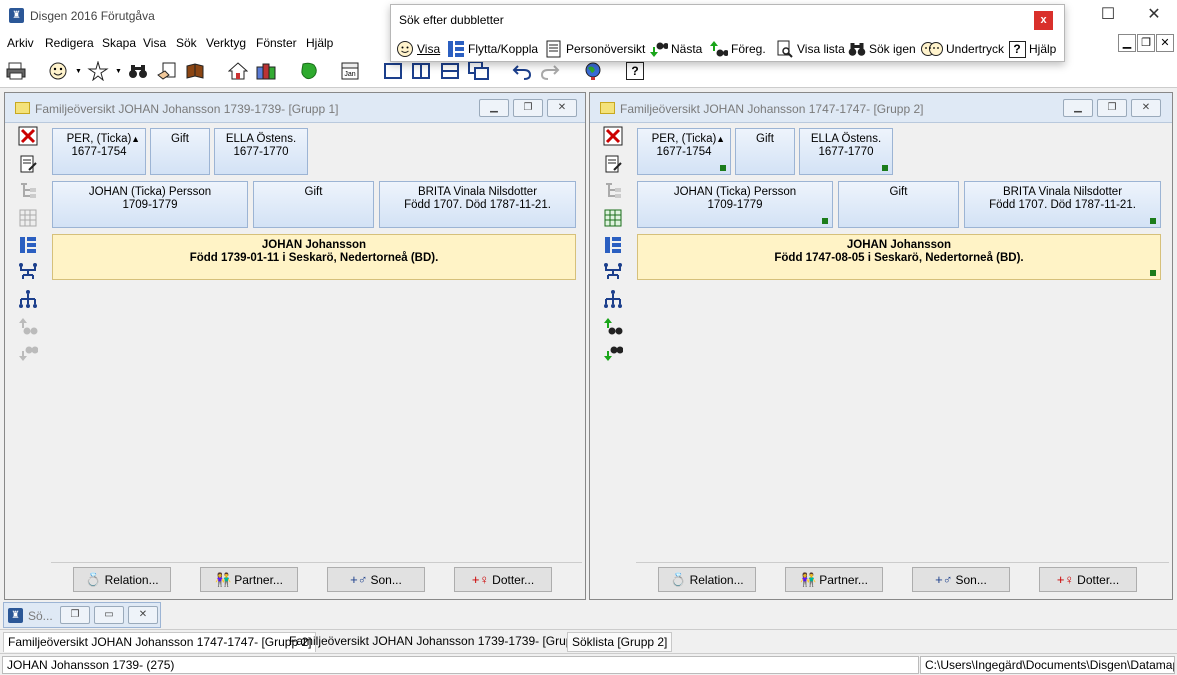 The width and height of the screenshot is (1177, 675). What do you see at coordinates (738, 49) in the screenshot?
I see `dialog-foreg-button: Föreg.` at bounding box center [738, 49].